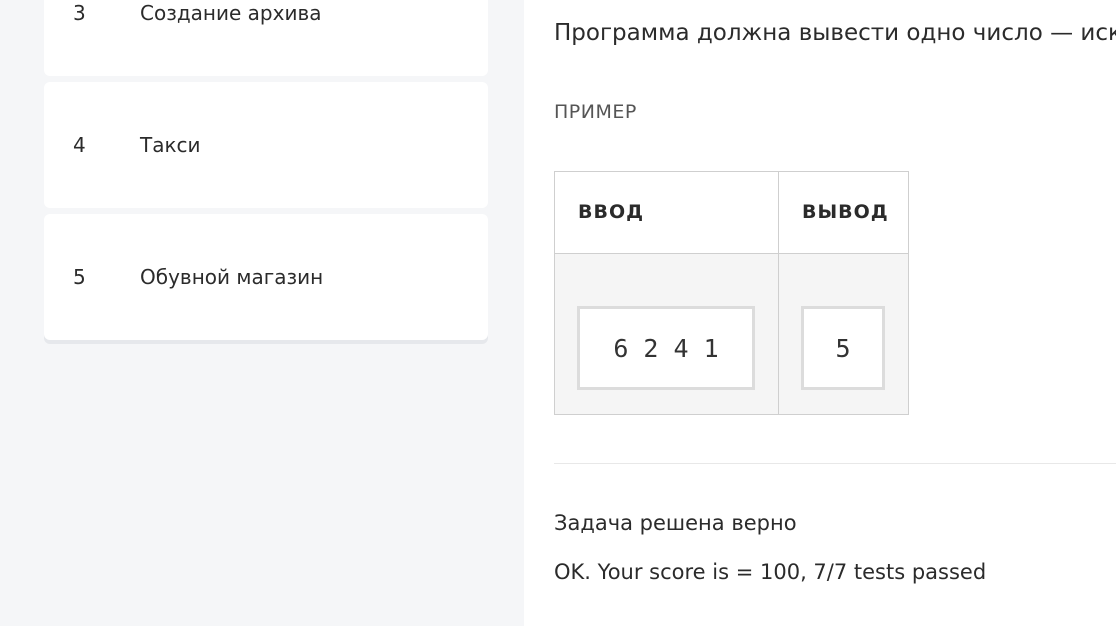 The width and height of the screenshot is (1116, 626). Describe the element at coordinates (79, 13) in the screenshot. I see `task-number: 3` at that location.